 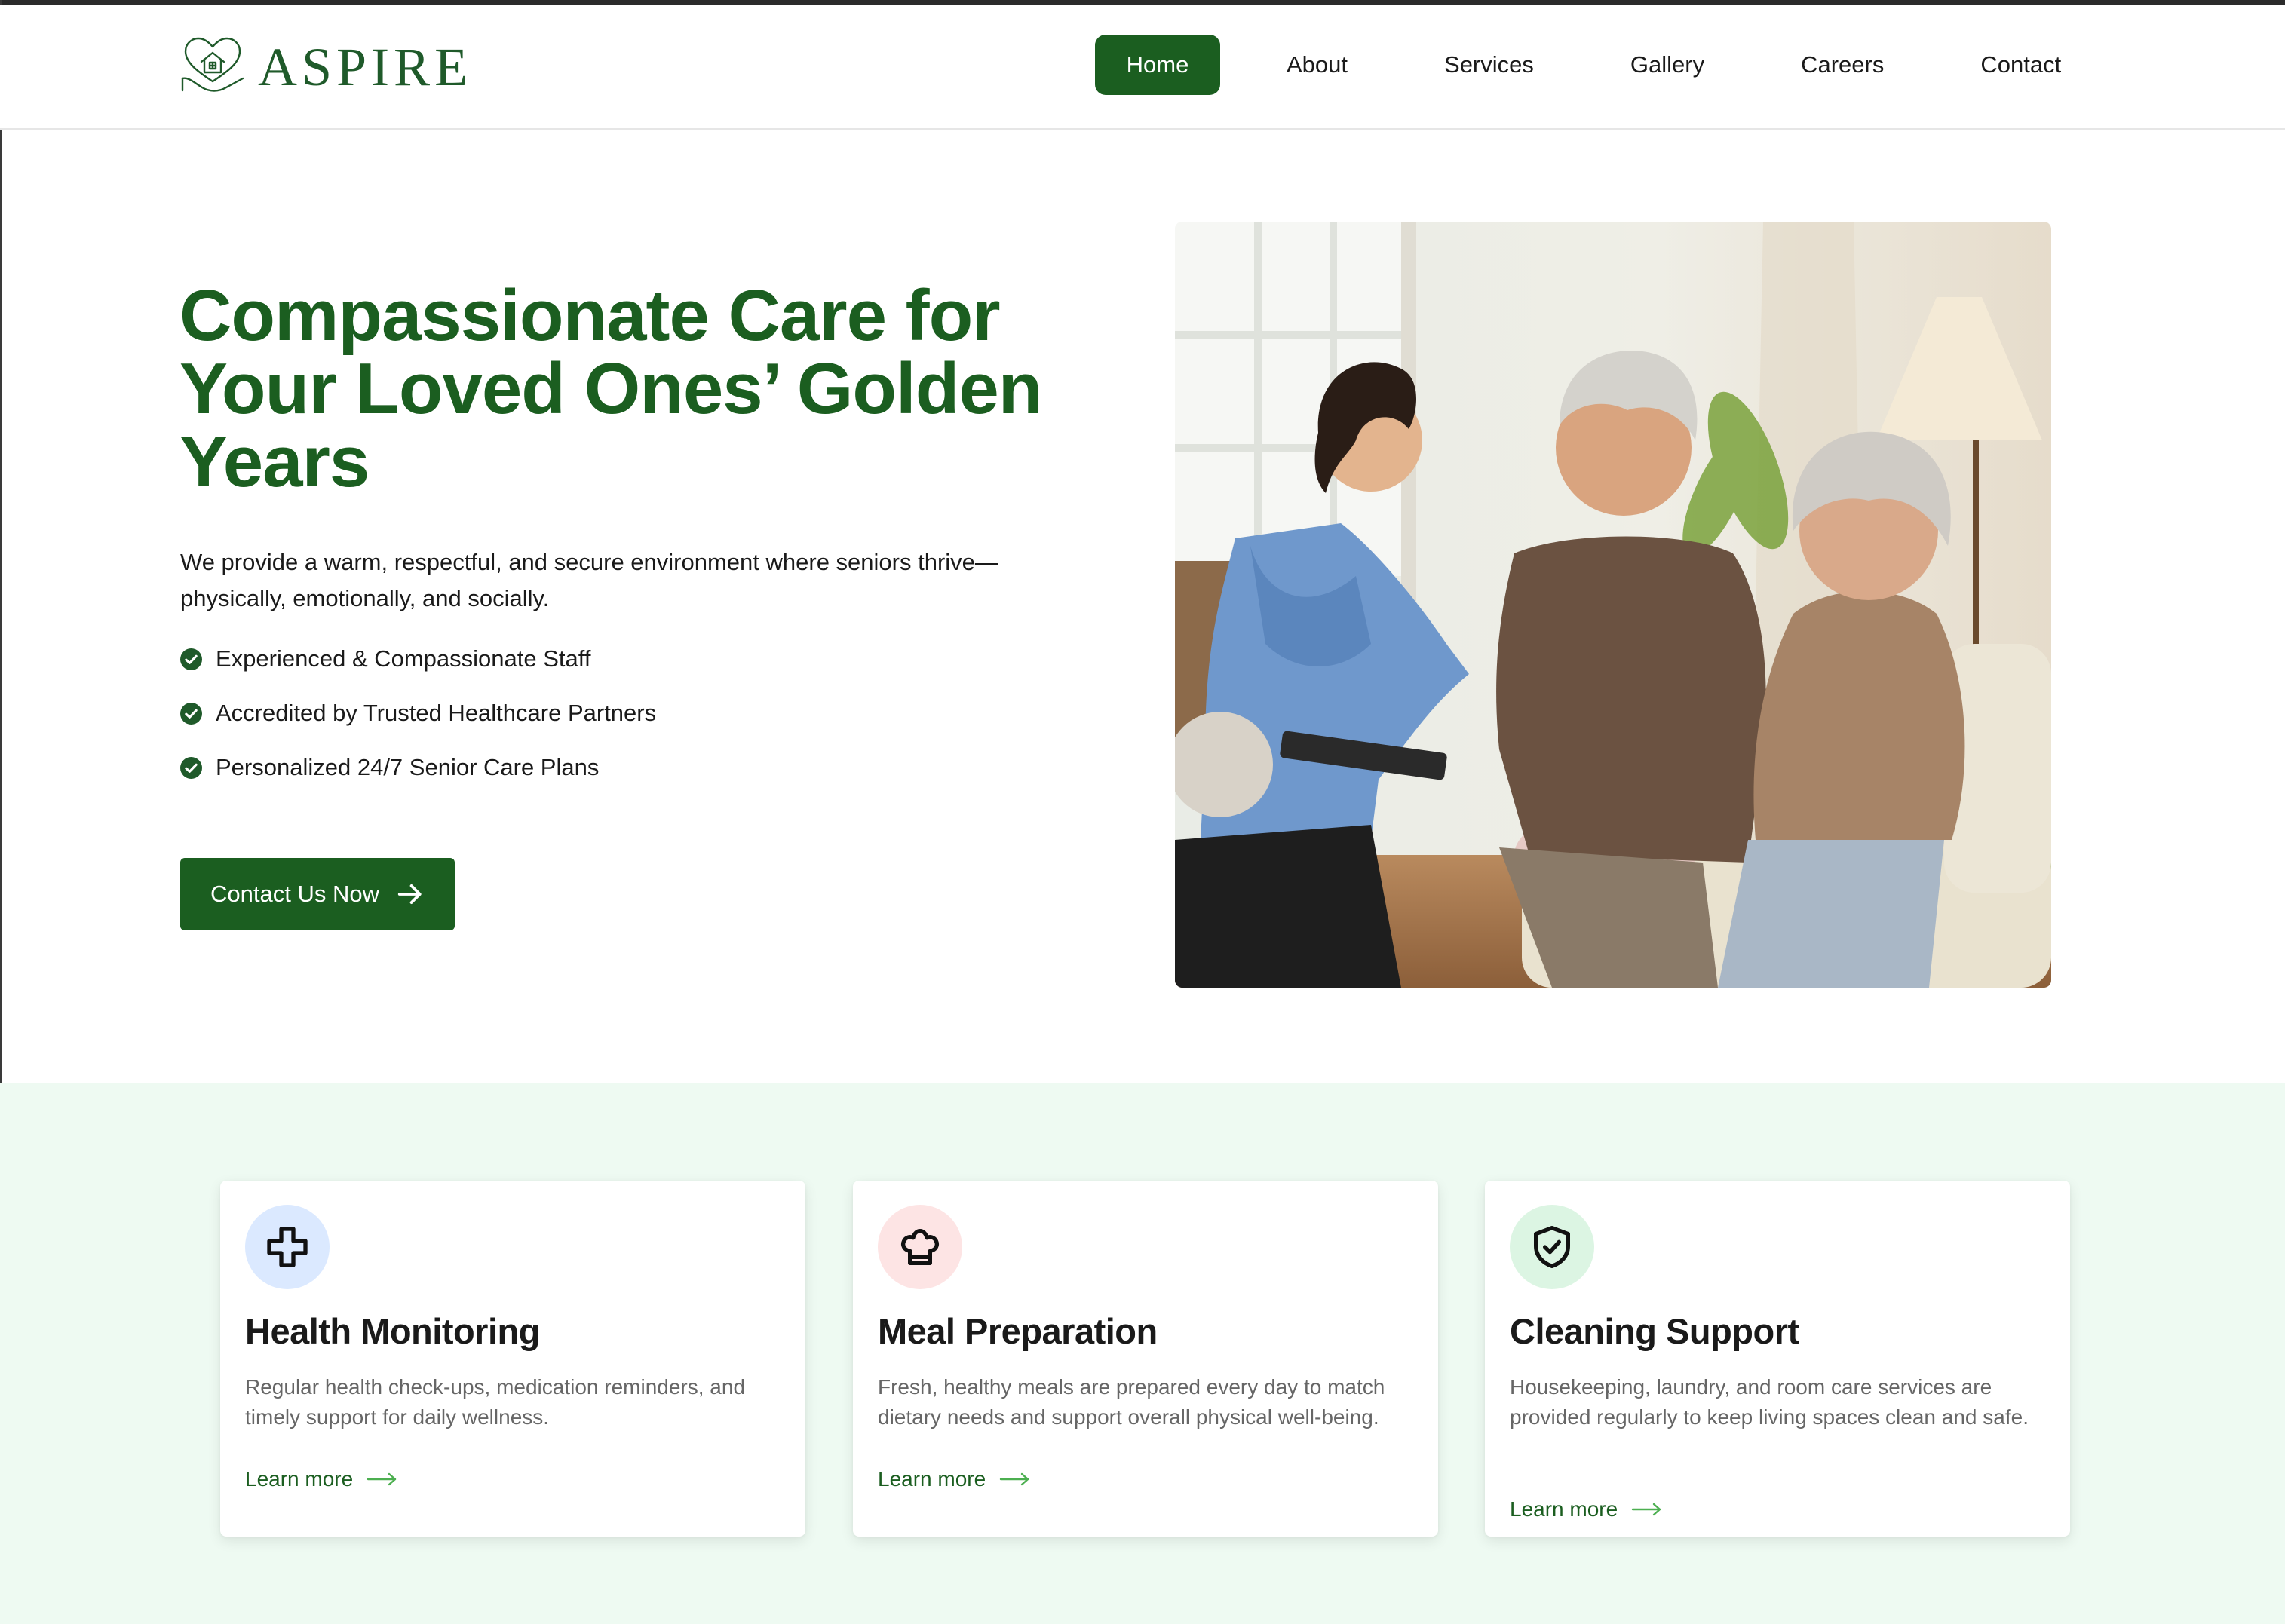 I want to click on feature-item: Experienced & Compassionate Staff, so click(x=418, y=659).